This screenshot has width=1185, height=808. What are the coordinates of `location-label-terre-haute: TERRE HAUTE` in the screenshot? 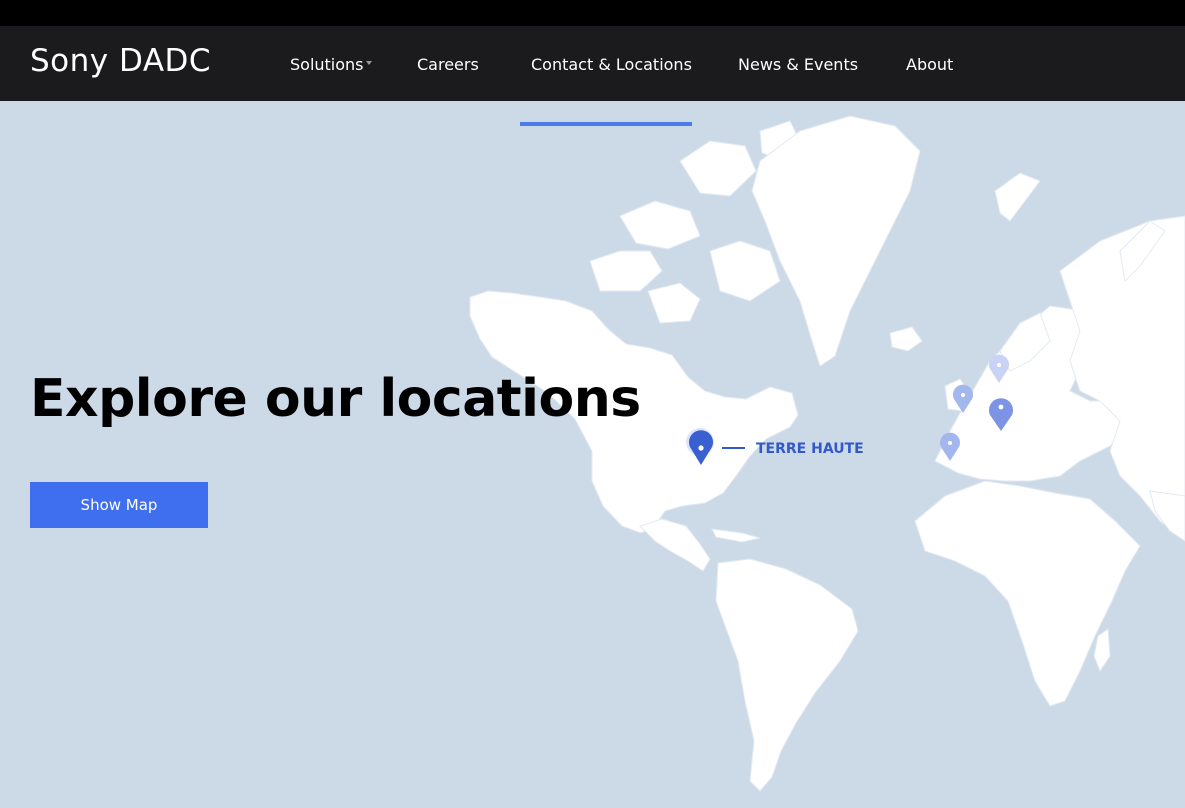 It's located at (810, 449).